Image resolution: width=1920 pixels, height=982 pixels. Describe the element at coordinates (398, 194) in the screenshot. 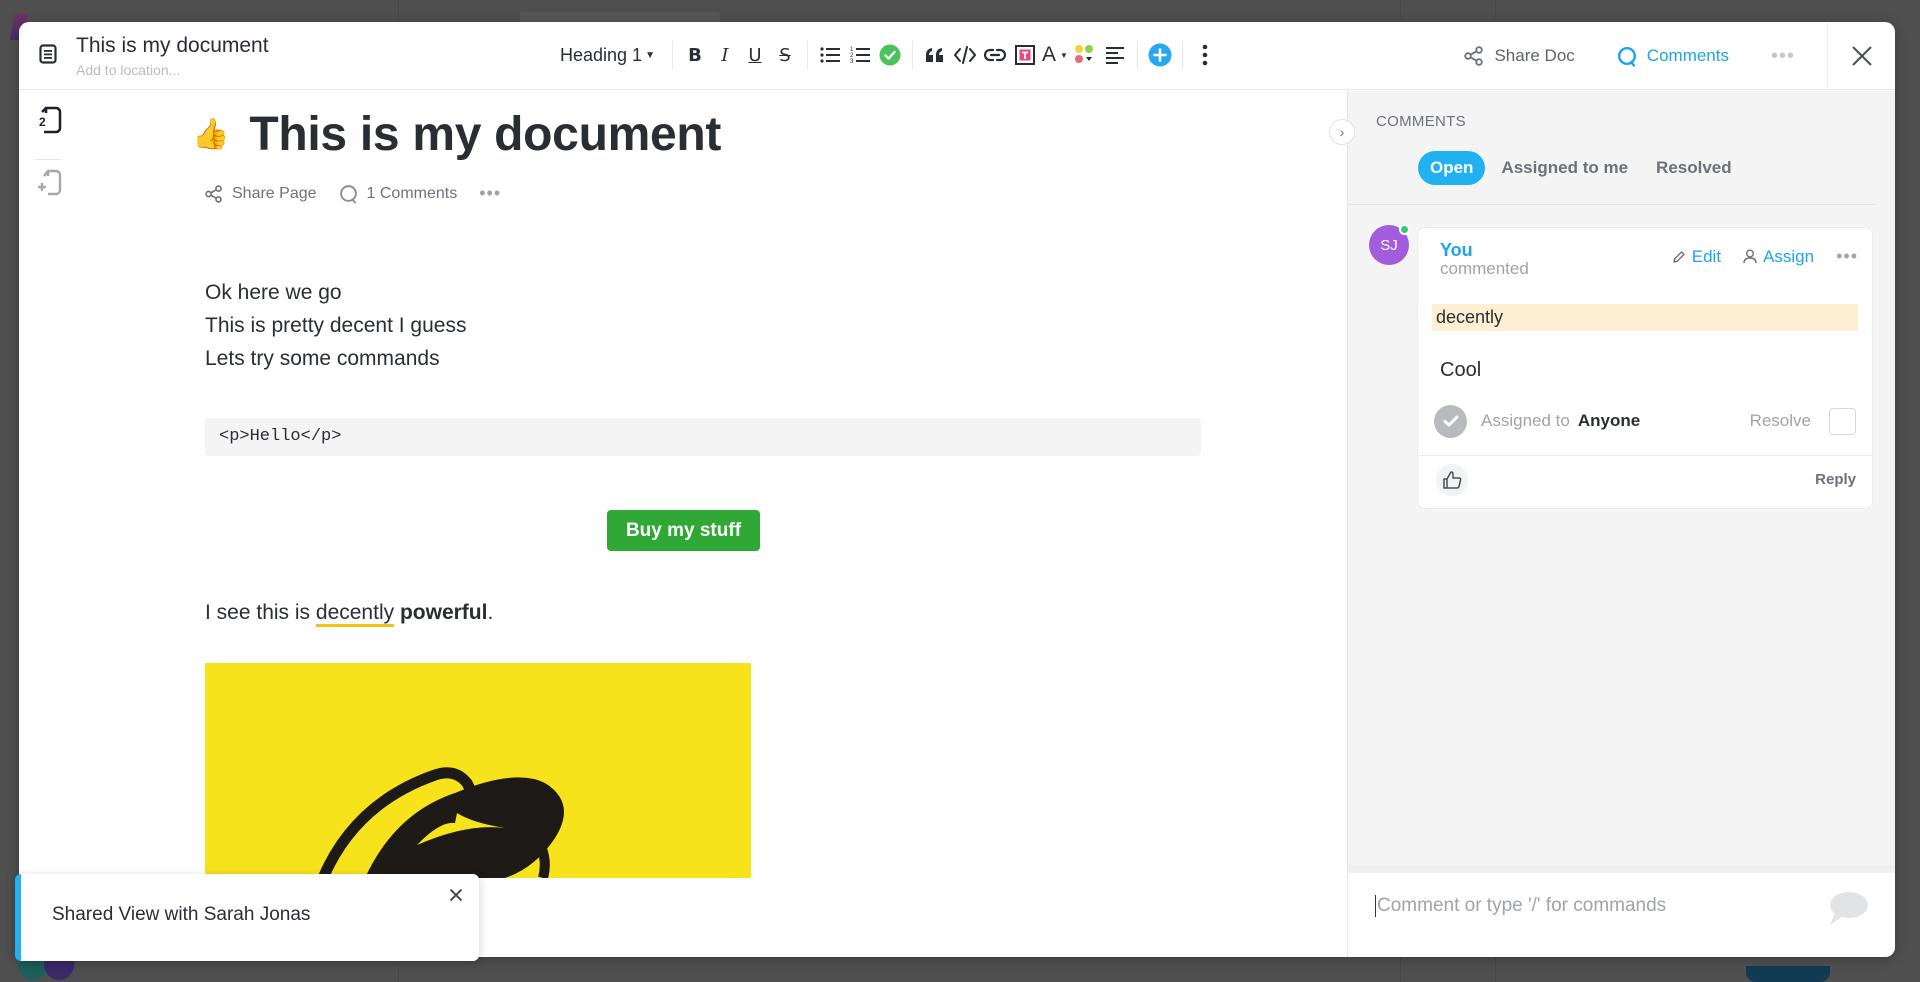

I see `page-comments-button: 1 Comments` at that location.